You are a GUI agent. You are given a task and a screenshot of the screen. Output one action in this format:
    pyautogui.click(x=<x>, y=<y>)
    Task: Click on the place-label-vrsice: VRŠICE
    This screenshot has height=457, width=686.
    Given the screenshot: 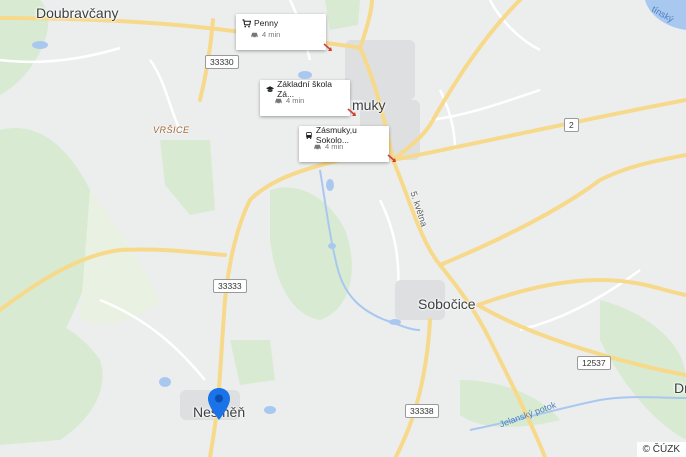 What is the action you would take?
    pyautogui.click(x=171, y=130)
    